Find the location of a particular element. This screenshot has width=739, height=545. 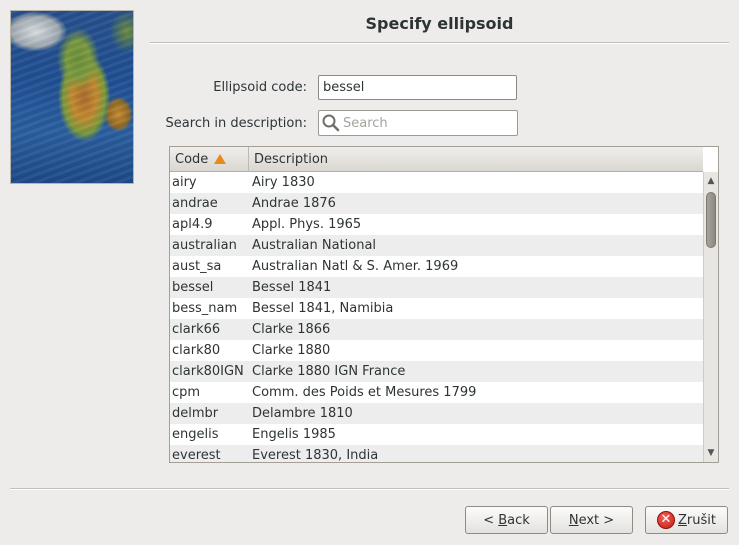

search-input is located at coordinates (429, 123).